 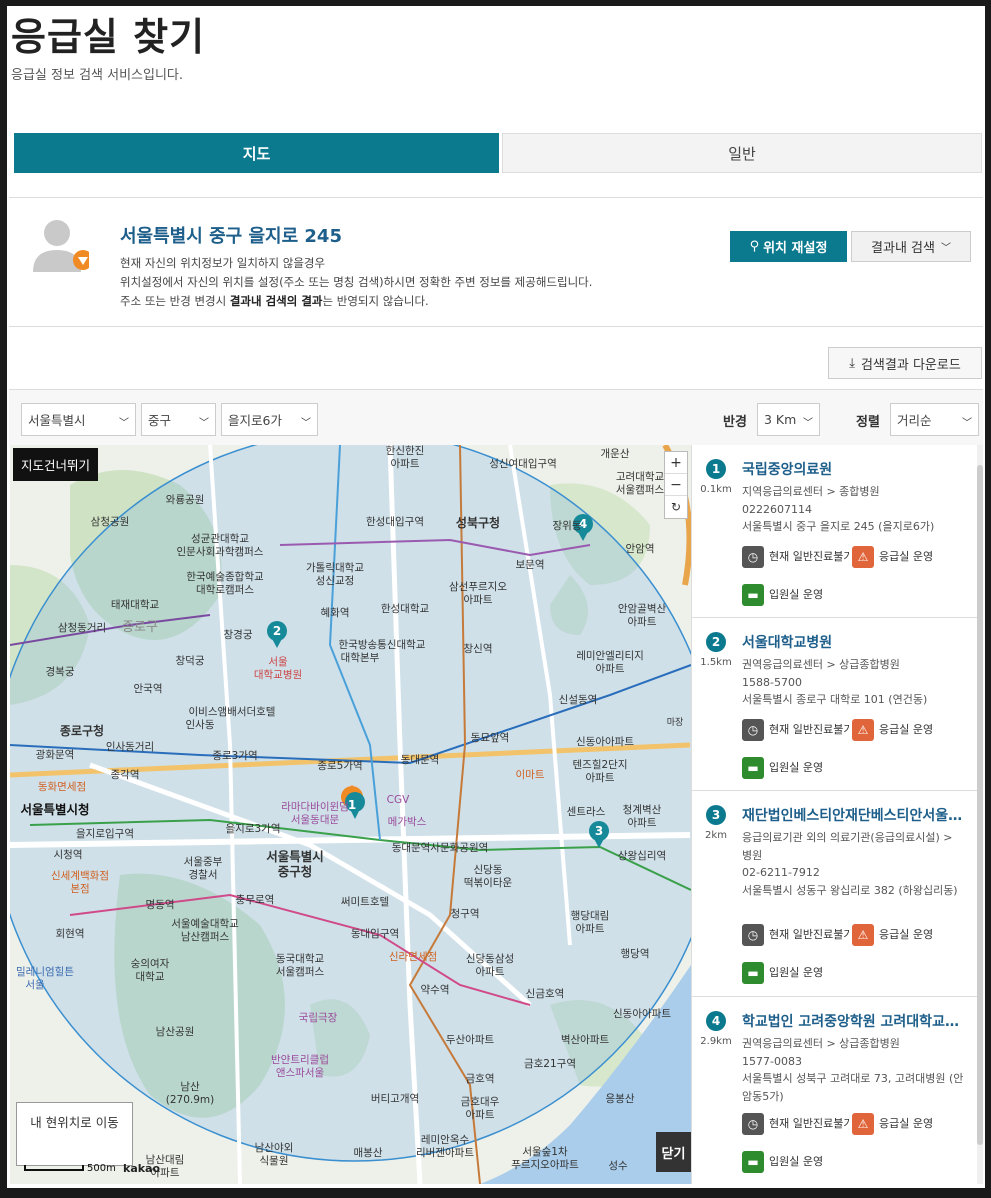 I want to click on map-label: 텐즈힐2단지, so click(x=600, y=764).